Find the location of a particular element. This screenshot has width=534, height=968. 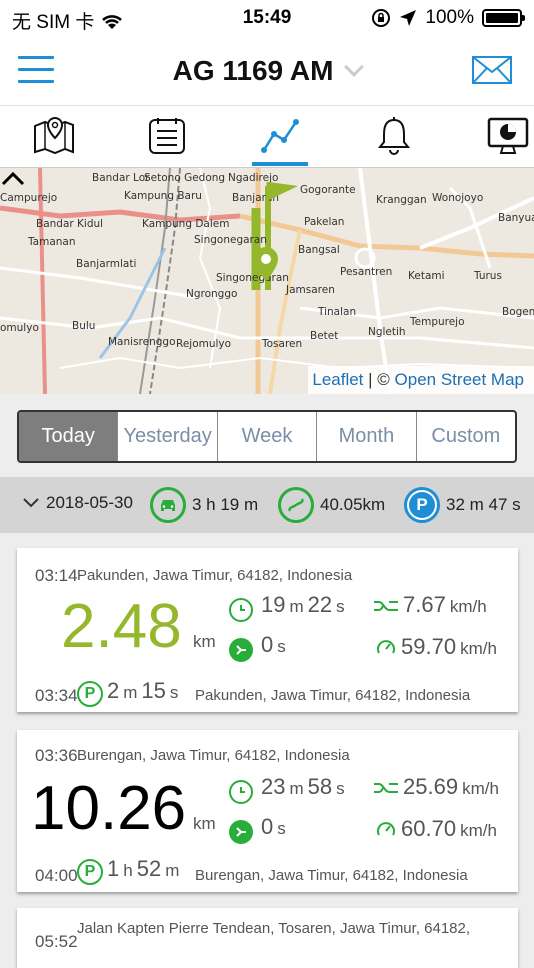

summary-distance: 40.05km is located at coordinates (353, 504).